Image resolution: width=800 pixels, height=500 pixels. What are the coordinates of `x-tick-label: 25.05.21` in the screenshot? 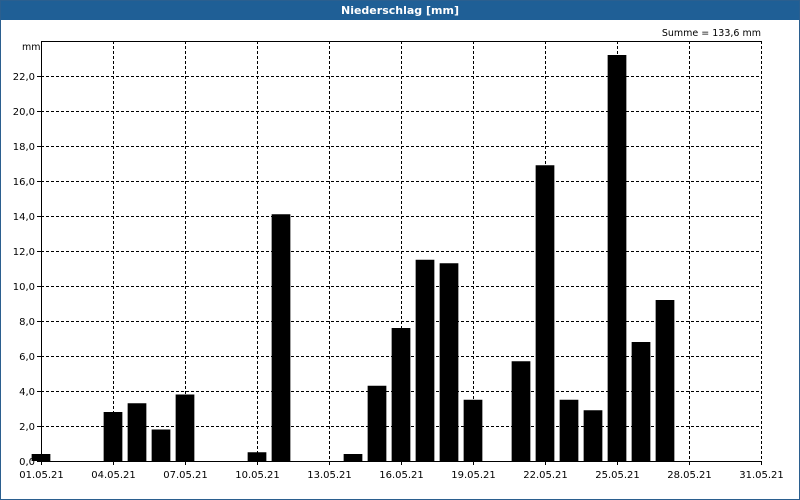 It's located at (617, 475).